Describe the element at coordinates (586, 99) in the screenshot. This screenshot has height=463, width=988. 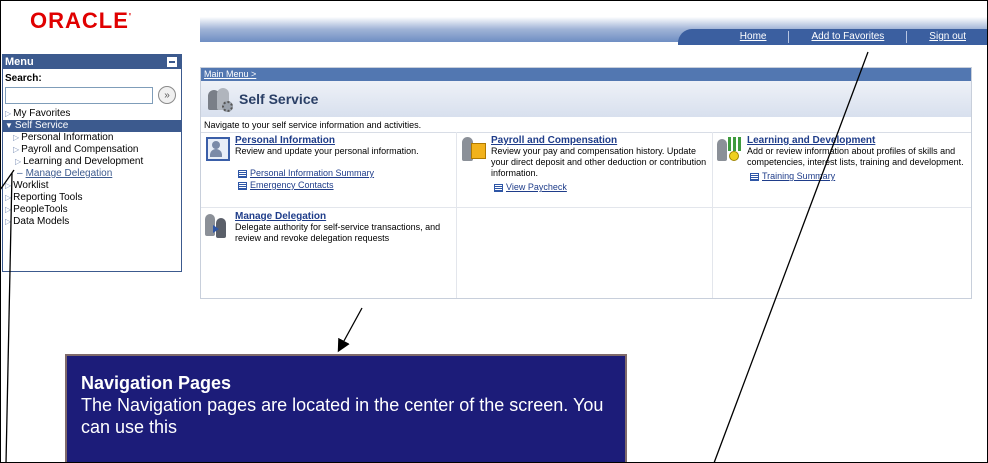
I see `title-bar: Self Service` at that location.